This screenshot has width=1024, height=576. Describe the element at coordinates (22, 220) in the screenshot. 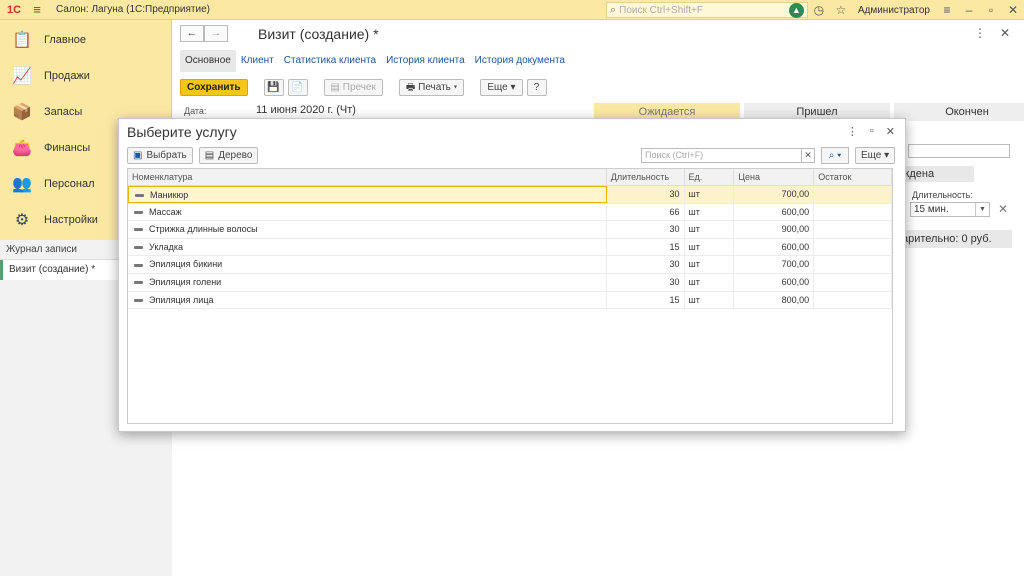

I see `gear-icon: ⚙` at that location.